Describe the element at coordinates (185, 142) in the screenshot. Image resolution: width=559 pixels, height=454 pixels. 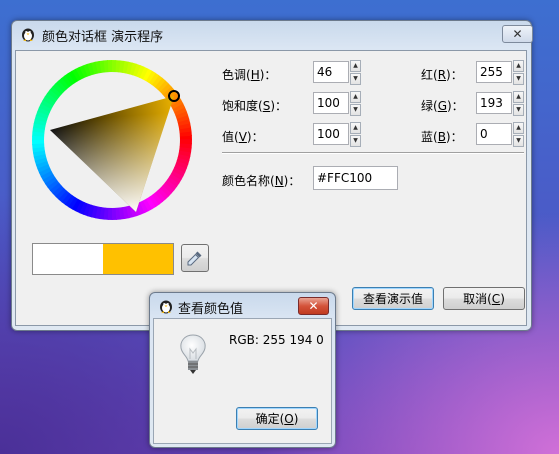
I see `hue-ring-segment` at that location.